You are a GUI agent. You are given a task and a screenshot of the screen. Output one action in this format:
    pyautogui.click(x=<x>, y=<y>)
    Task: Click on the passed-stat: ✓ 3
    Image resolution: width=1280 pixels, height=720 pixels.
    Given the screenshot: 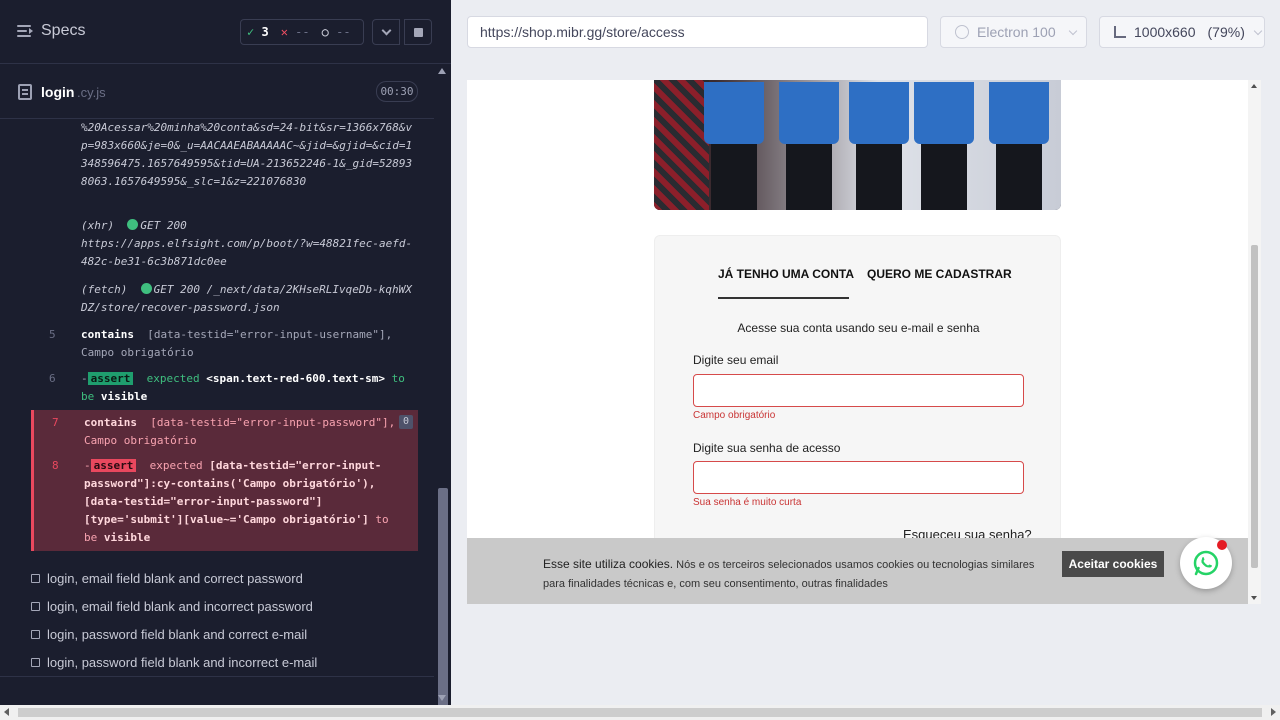 What is the action you would take?
    pyautogui.click(x=258, y=32)
    